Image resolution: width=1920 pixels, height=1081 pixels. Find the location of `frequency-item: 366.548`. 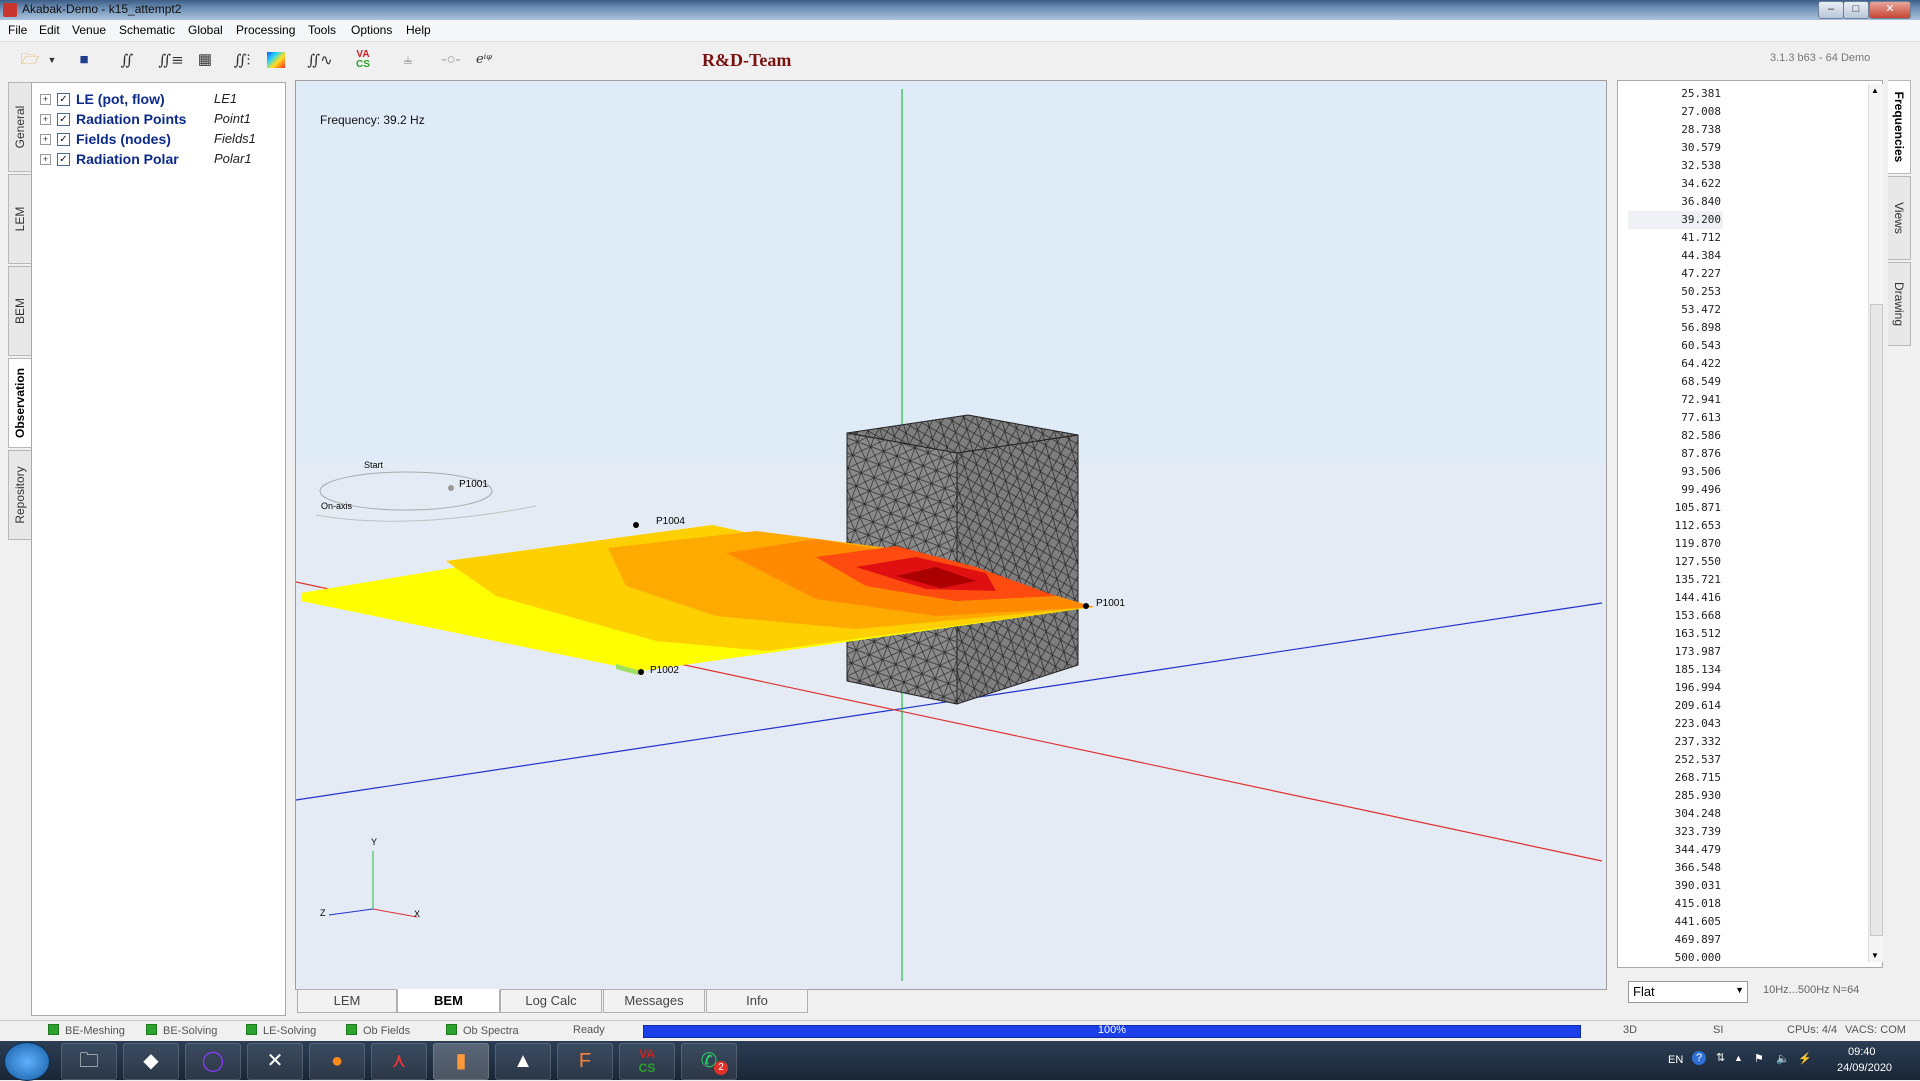

frequency-item: 366.548 is located at coordinates (1670, 868).